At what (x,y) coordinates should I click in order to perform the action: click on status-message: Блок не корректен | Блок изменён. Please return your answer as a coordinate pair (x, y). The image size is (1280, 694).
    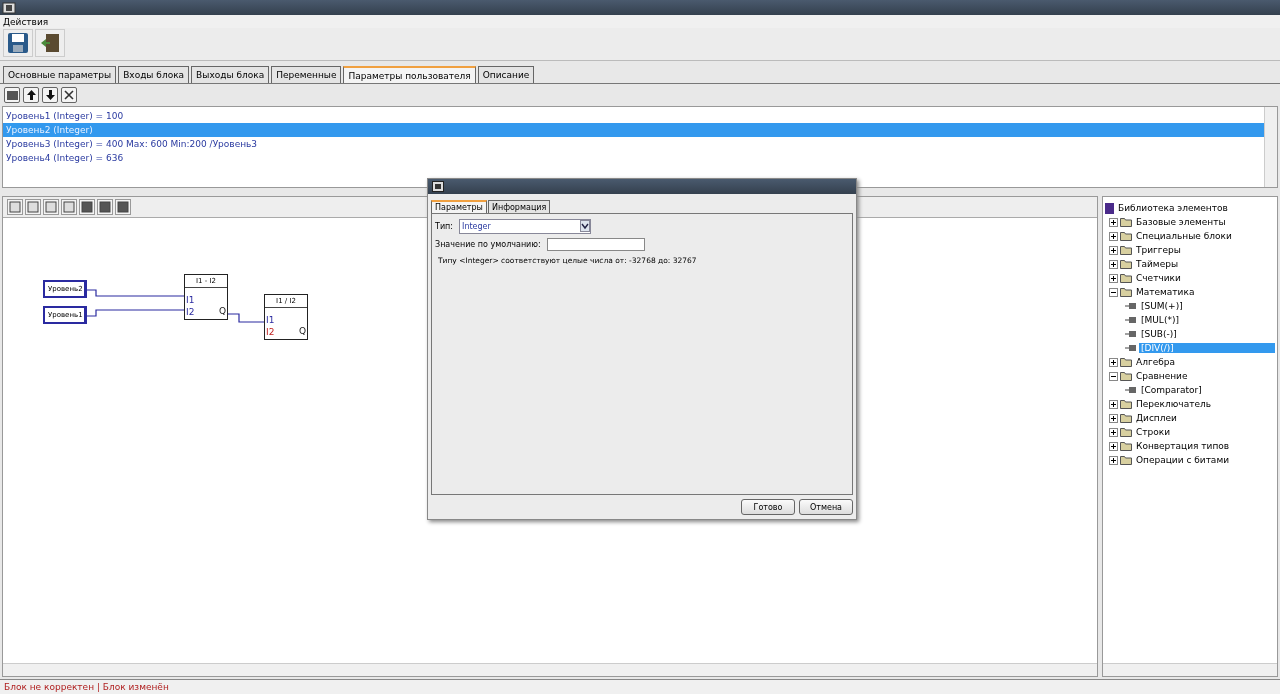
    Looking at the image, I should click on (640, 686).